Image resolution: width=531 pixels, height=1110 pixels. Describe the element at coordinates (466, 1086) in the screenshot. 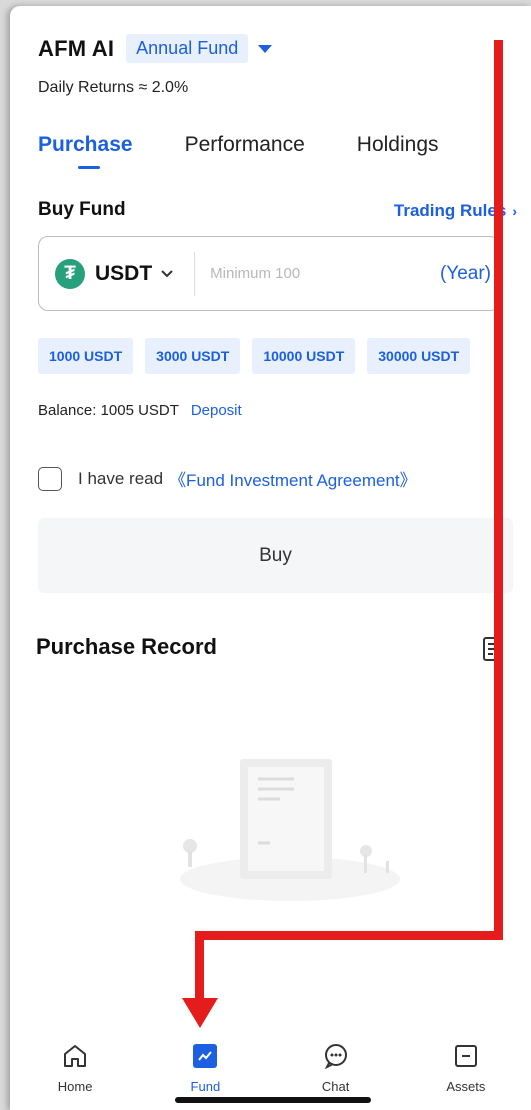

I see `nav-assets-label: Assets` at that location.